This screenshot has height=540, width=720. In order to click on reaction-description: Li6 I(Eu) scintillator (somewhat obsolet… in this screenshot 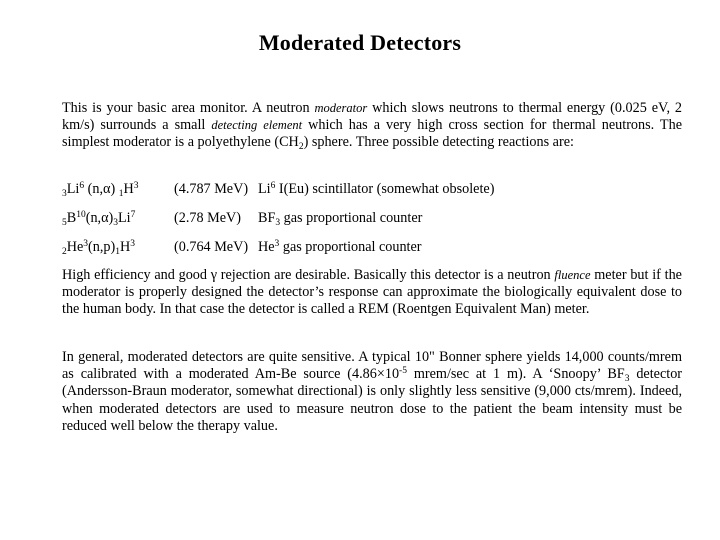, I will do `click(376, 189)`.